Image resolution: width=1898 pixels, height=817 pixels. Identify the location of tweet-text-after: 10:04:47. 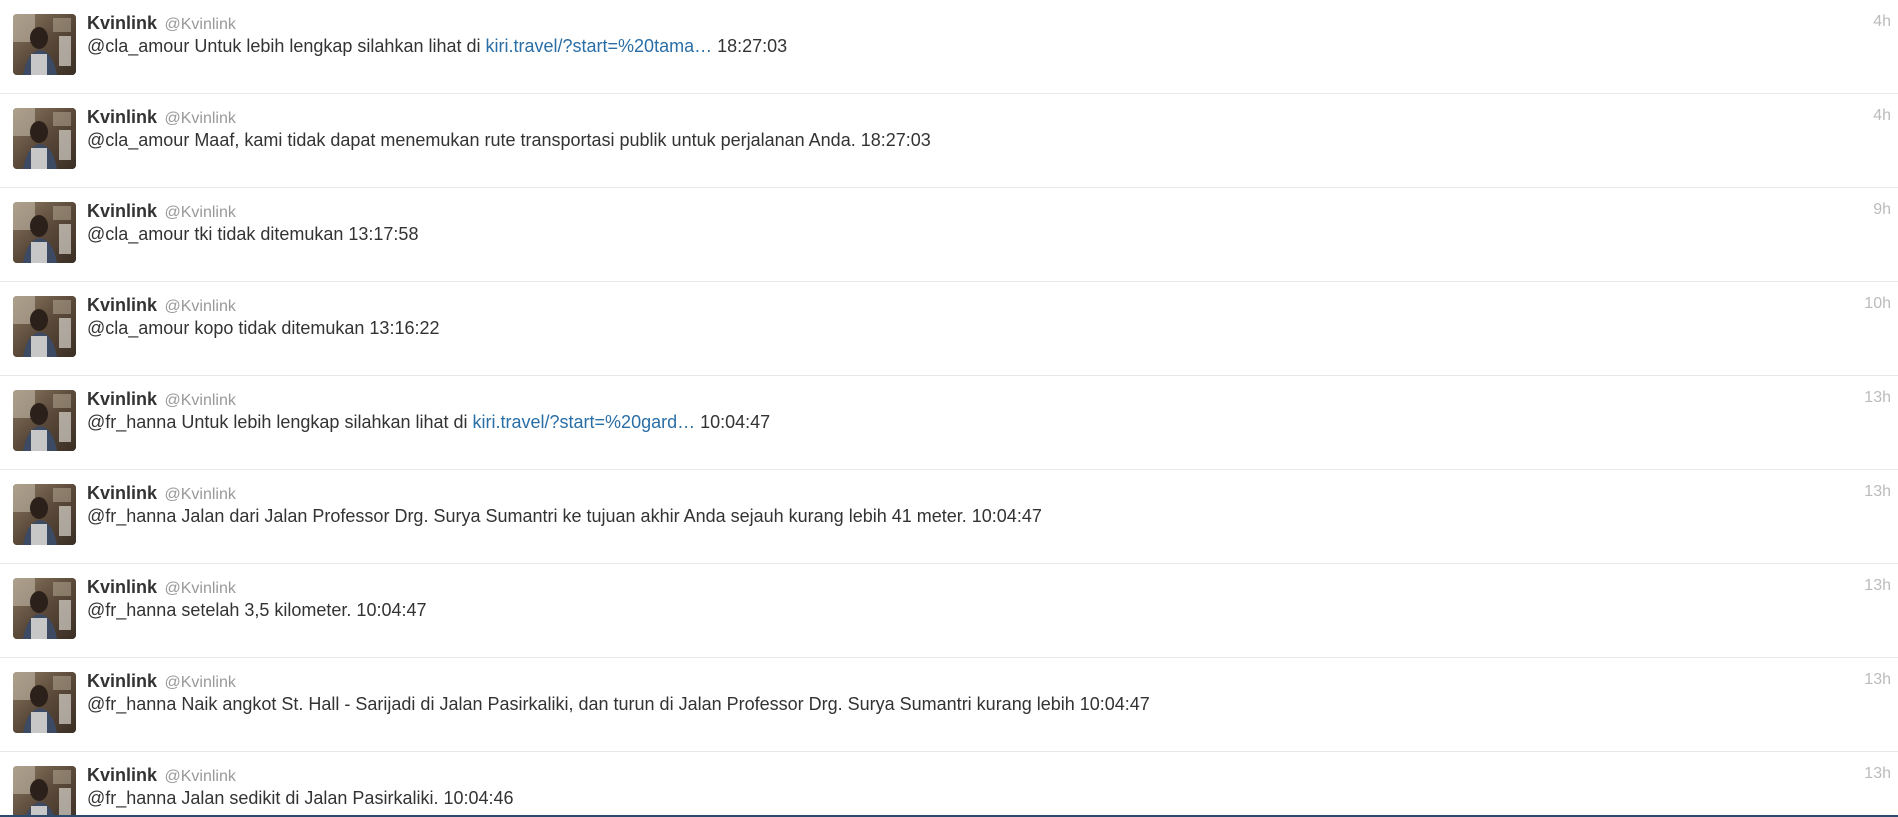
(733, 422).